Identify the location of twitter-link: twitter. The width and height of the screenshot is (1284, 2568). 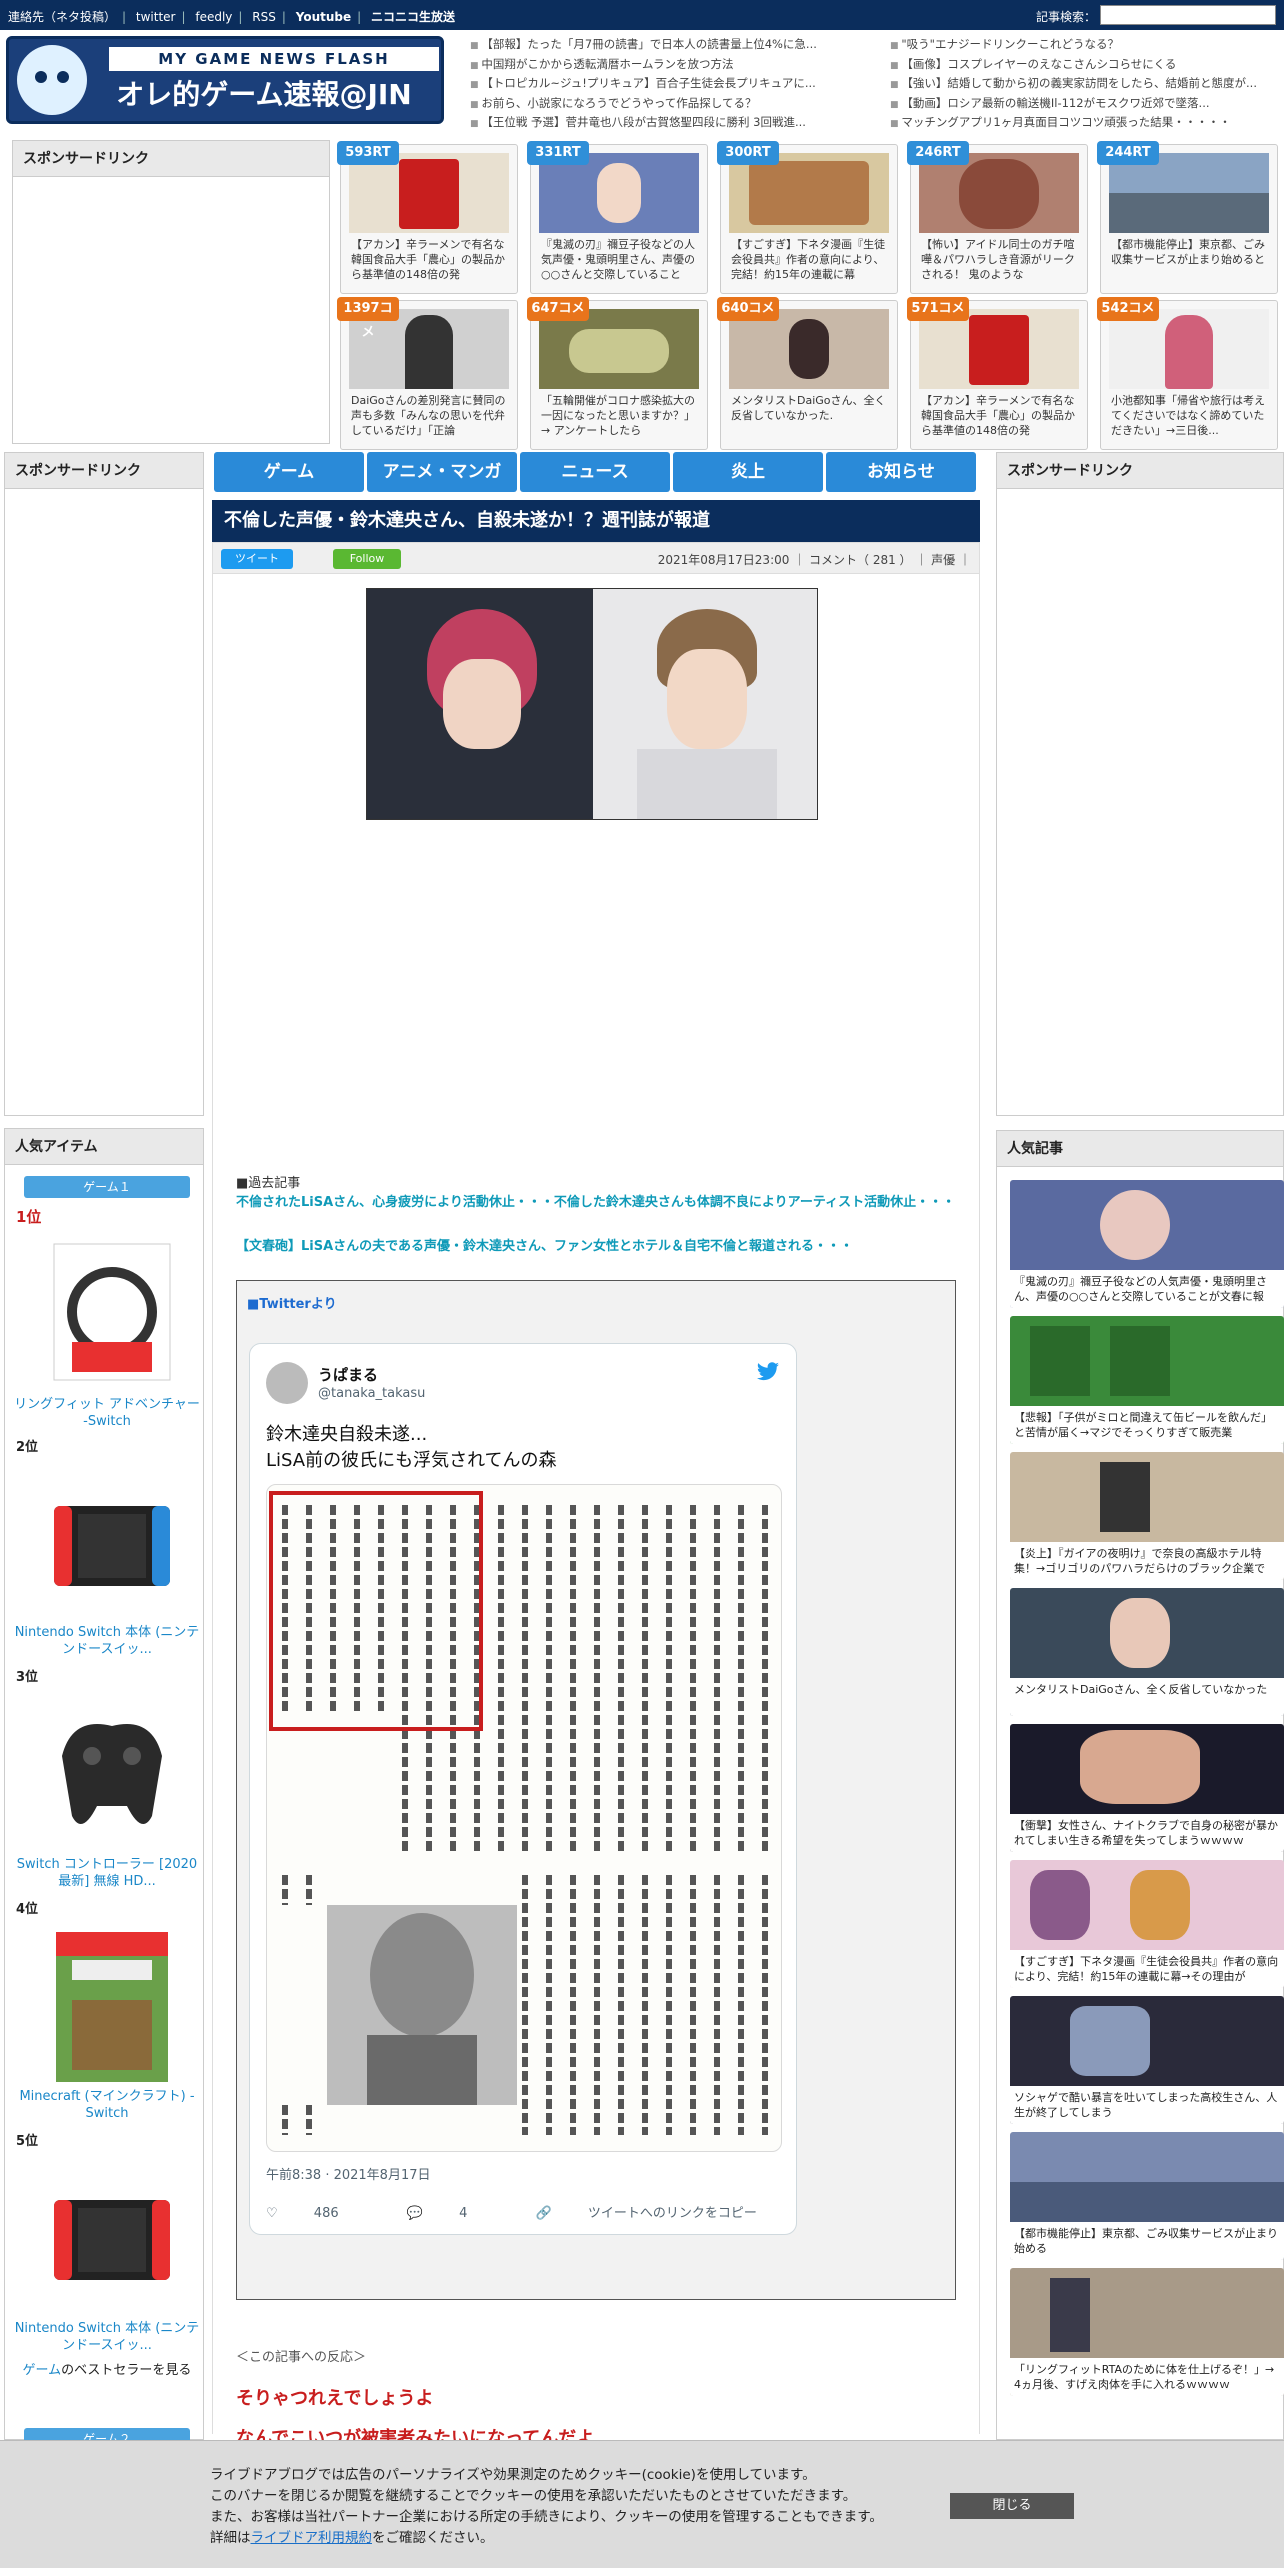
(156, 17).